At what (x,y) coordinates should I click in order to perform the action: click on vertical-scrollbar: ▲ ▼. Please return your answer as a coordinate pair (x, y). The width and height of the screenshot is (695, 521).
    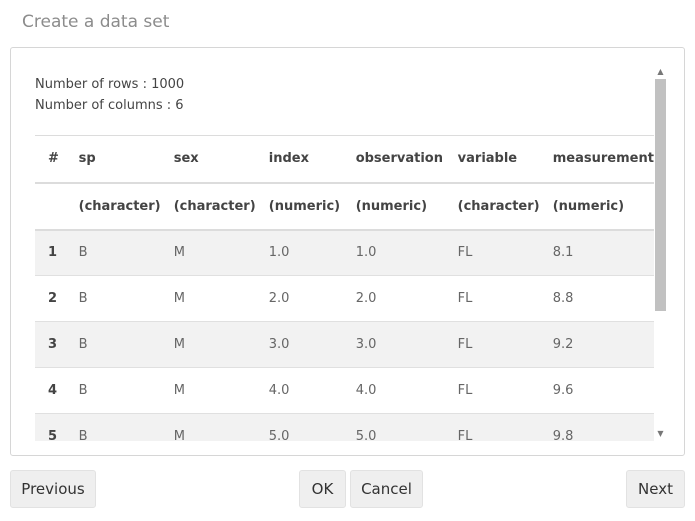
    Looking at the image, I should click on (660, 252).